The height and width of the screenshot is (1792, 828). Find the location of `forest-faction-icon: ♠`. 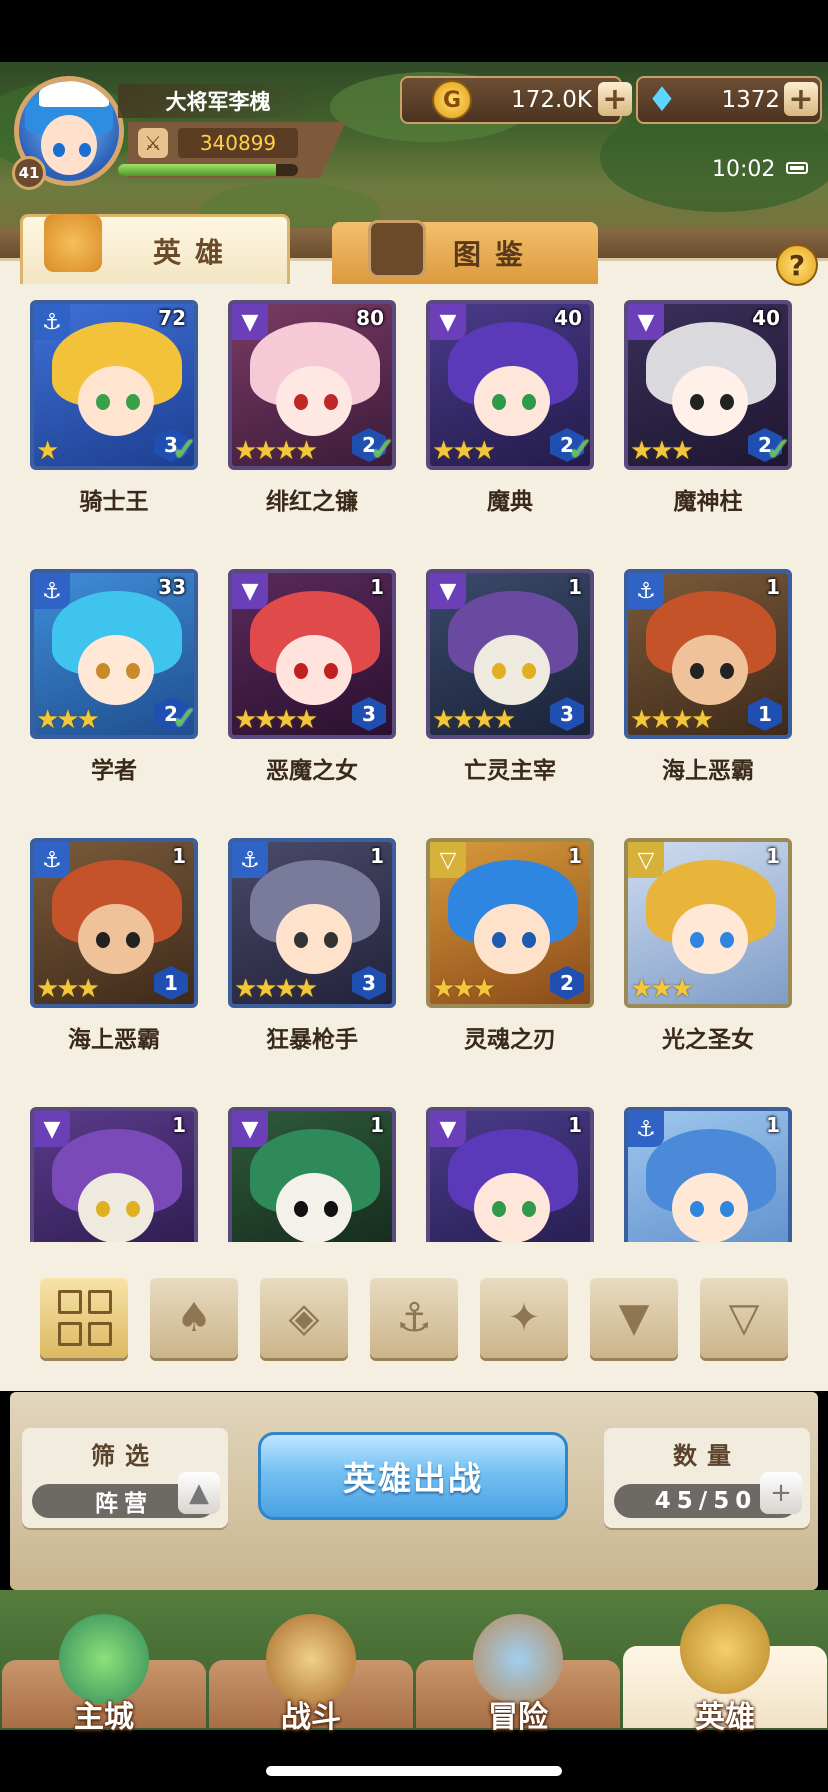

forest-faction-icon: ♠ is located at coordinates (194, 1318).